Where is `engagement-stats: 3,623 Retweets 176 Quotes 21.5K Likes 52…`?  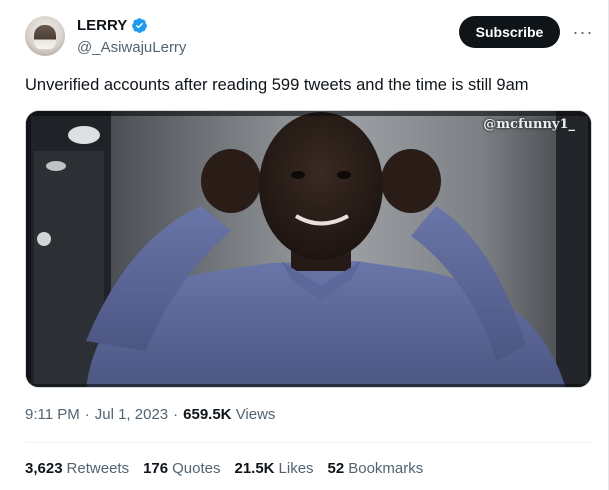
engagement-stats: 3,623 Retweets 176 Quotes 21.5K Likes 52… is located at coordinates (224, 468).